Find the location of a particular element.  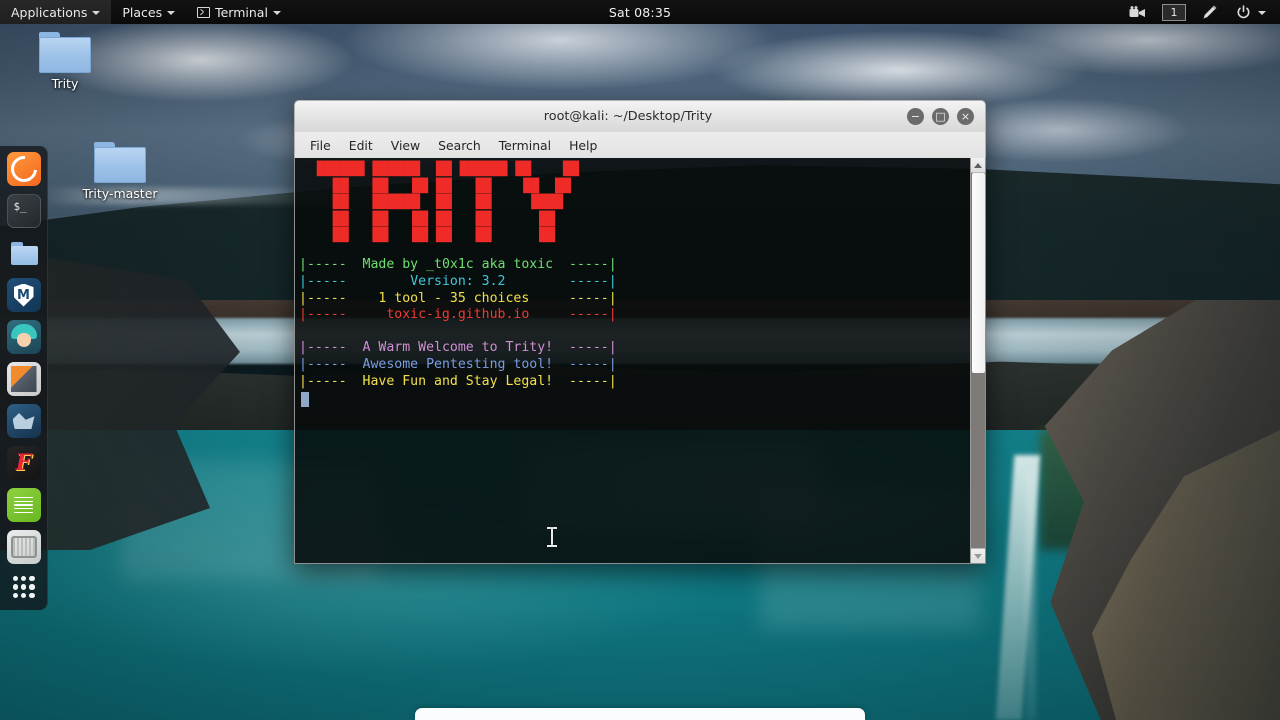

pen-icon is located at coordinates (1210, 12).